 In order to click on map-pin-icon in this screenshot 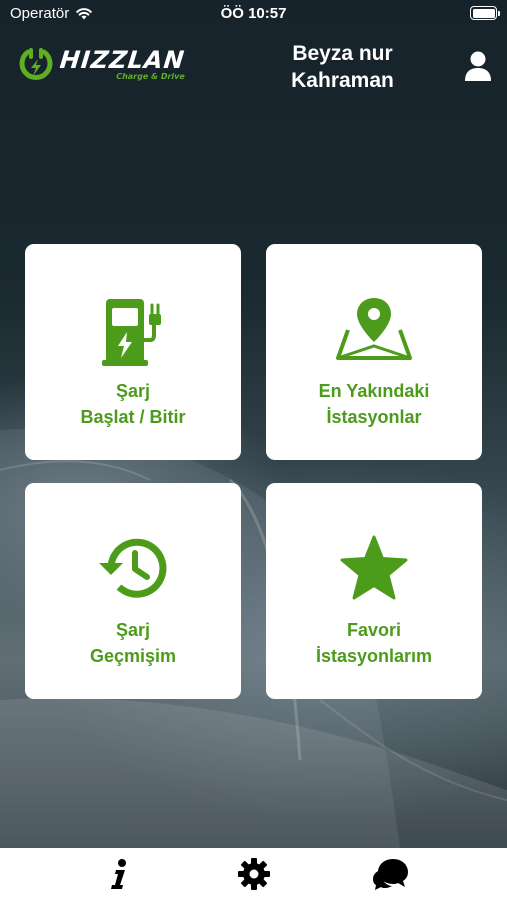, I will do `click(374, 329)`.